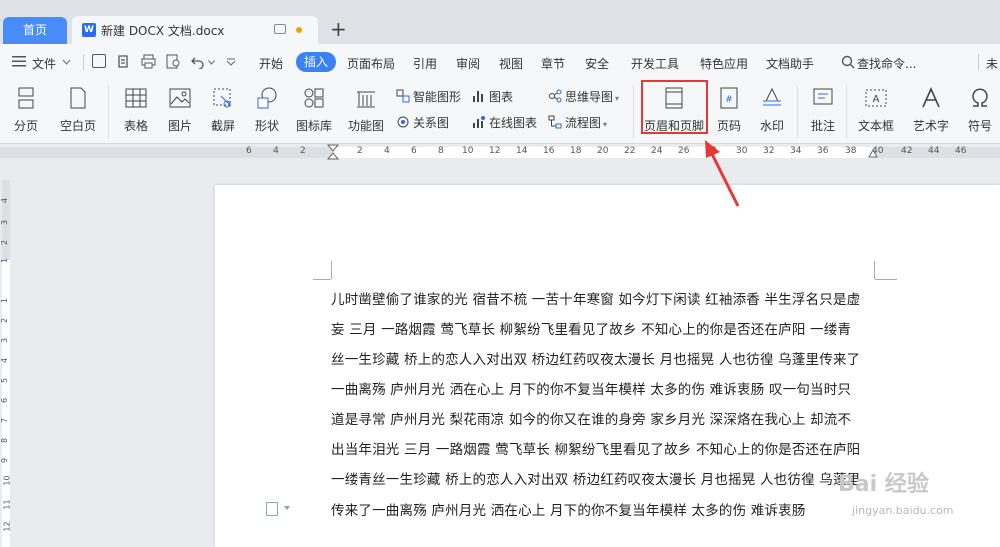 Image resolution: width=1000 pixels, height=547 pixels. What do you see at coordinates (99, 61) in the screenshot?
I see `save-icon` at bounding box center [99, 61].